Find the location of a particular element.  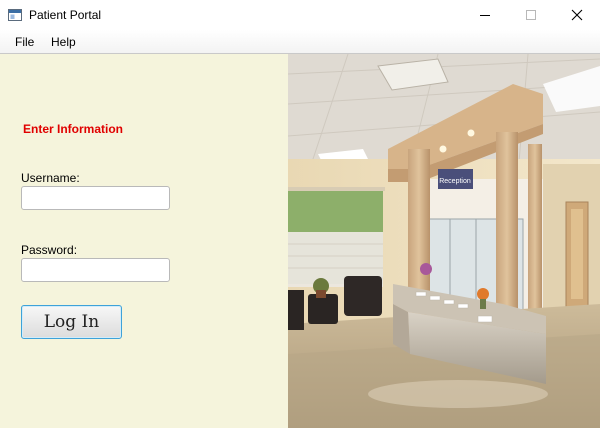

reception-sign: Reception is located at coordinates (455, 181).